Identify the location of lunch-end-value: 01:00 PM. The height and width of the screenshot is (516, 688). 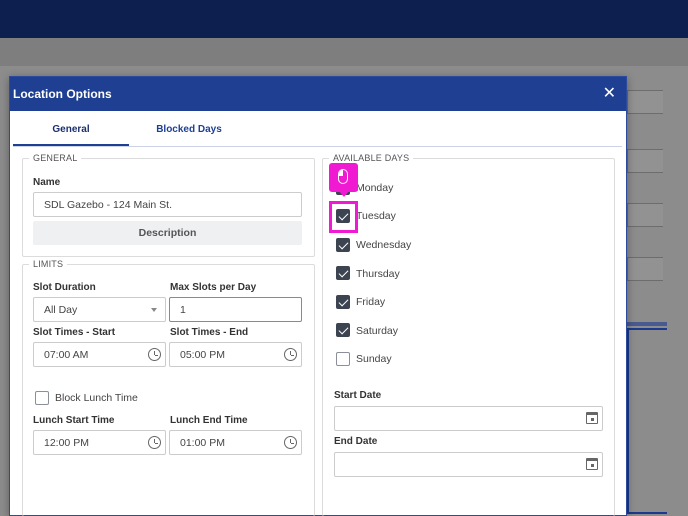
(202, 442).